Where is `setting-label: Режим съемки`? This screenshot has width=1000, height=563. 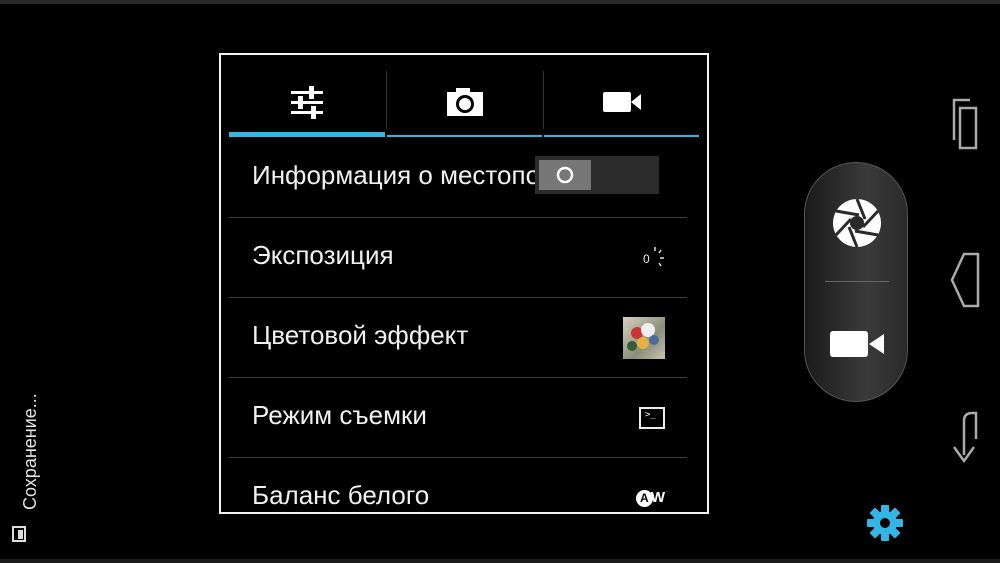
setting-label: Режим съемки is located at coordinates (339, 415).